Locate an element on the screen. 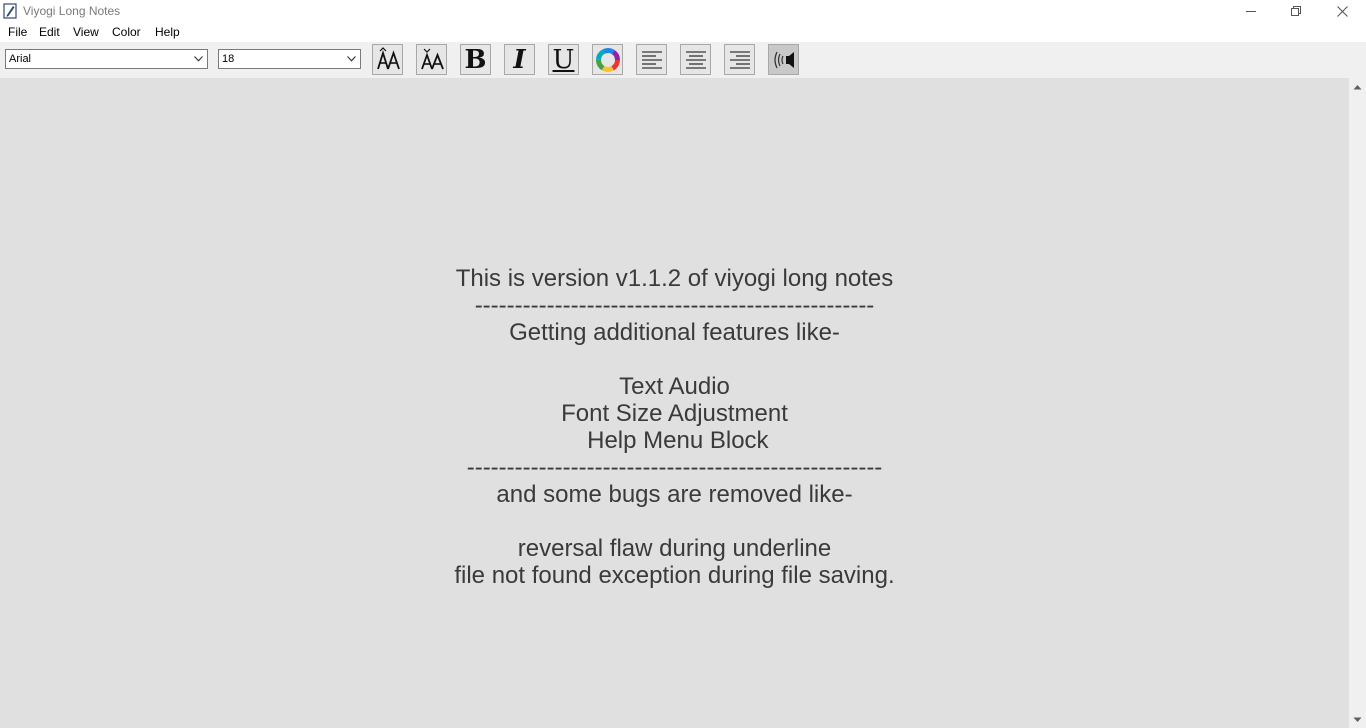 This screenshot has width=1366, height=728. title-bar: Viyogi Long Notes is located at coordinates (683, 11).